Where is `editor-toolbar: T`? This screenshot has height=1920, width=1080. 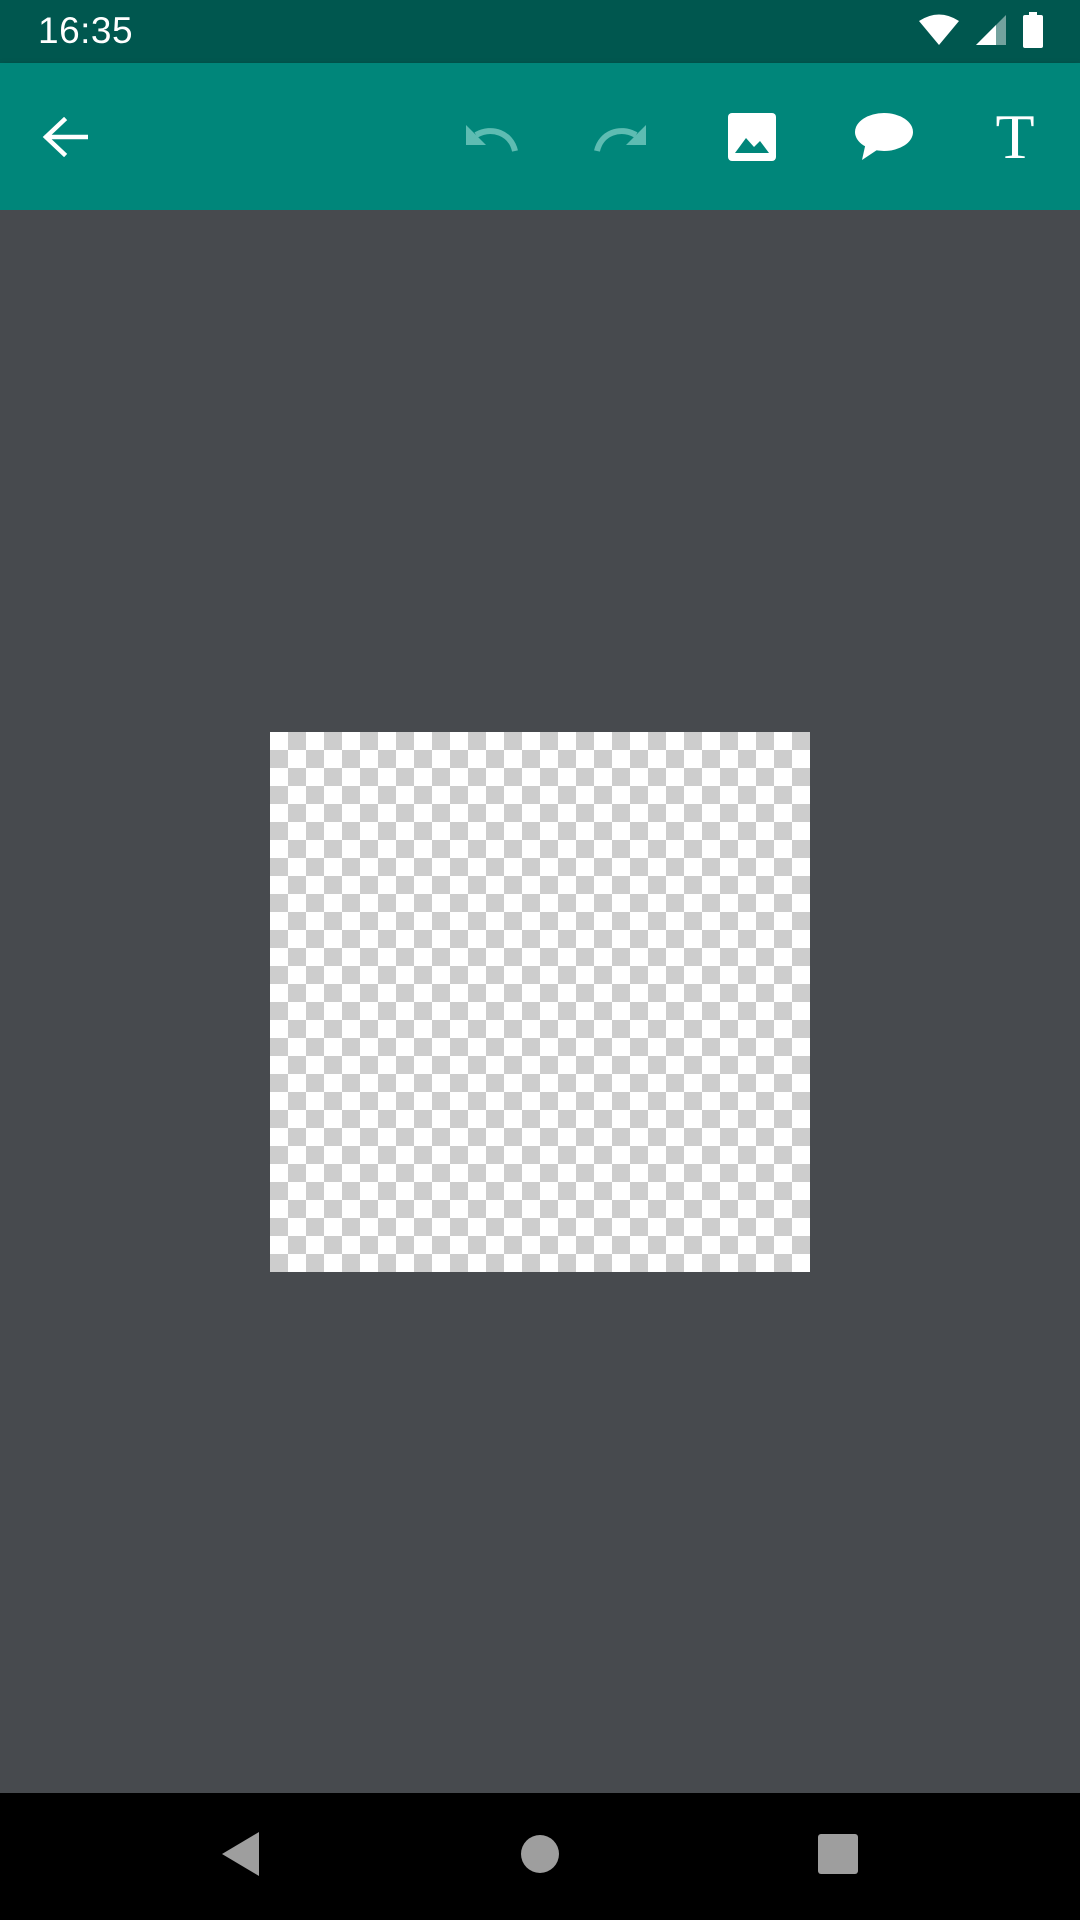 editor-toolbar: T is located at coordinates (540, 136).